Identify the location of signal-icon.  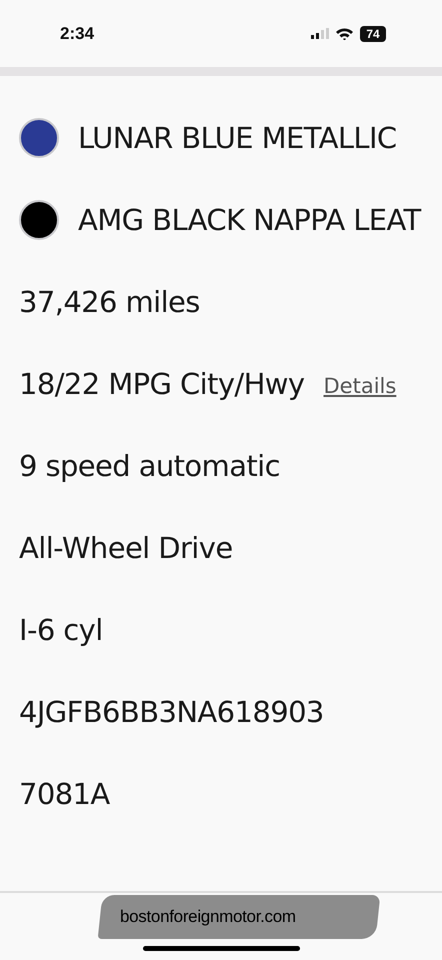
(320, 33).